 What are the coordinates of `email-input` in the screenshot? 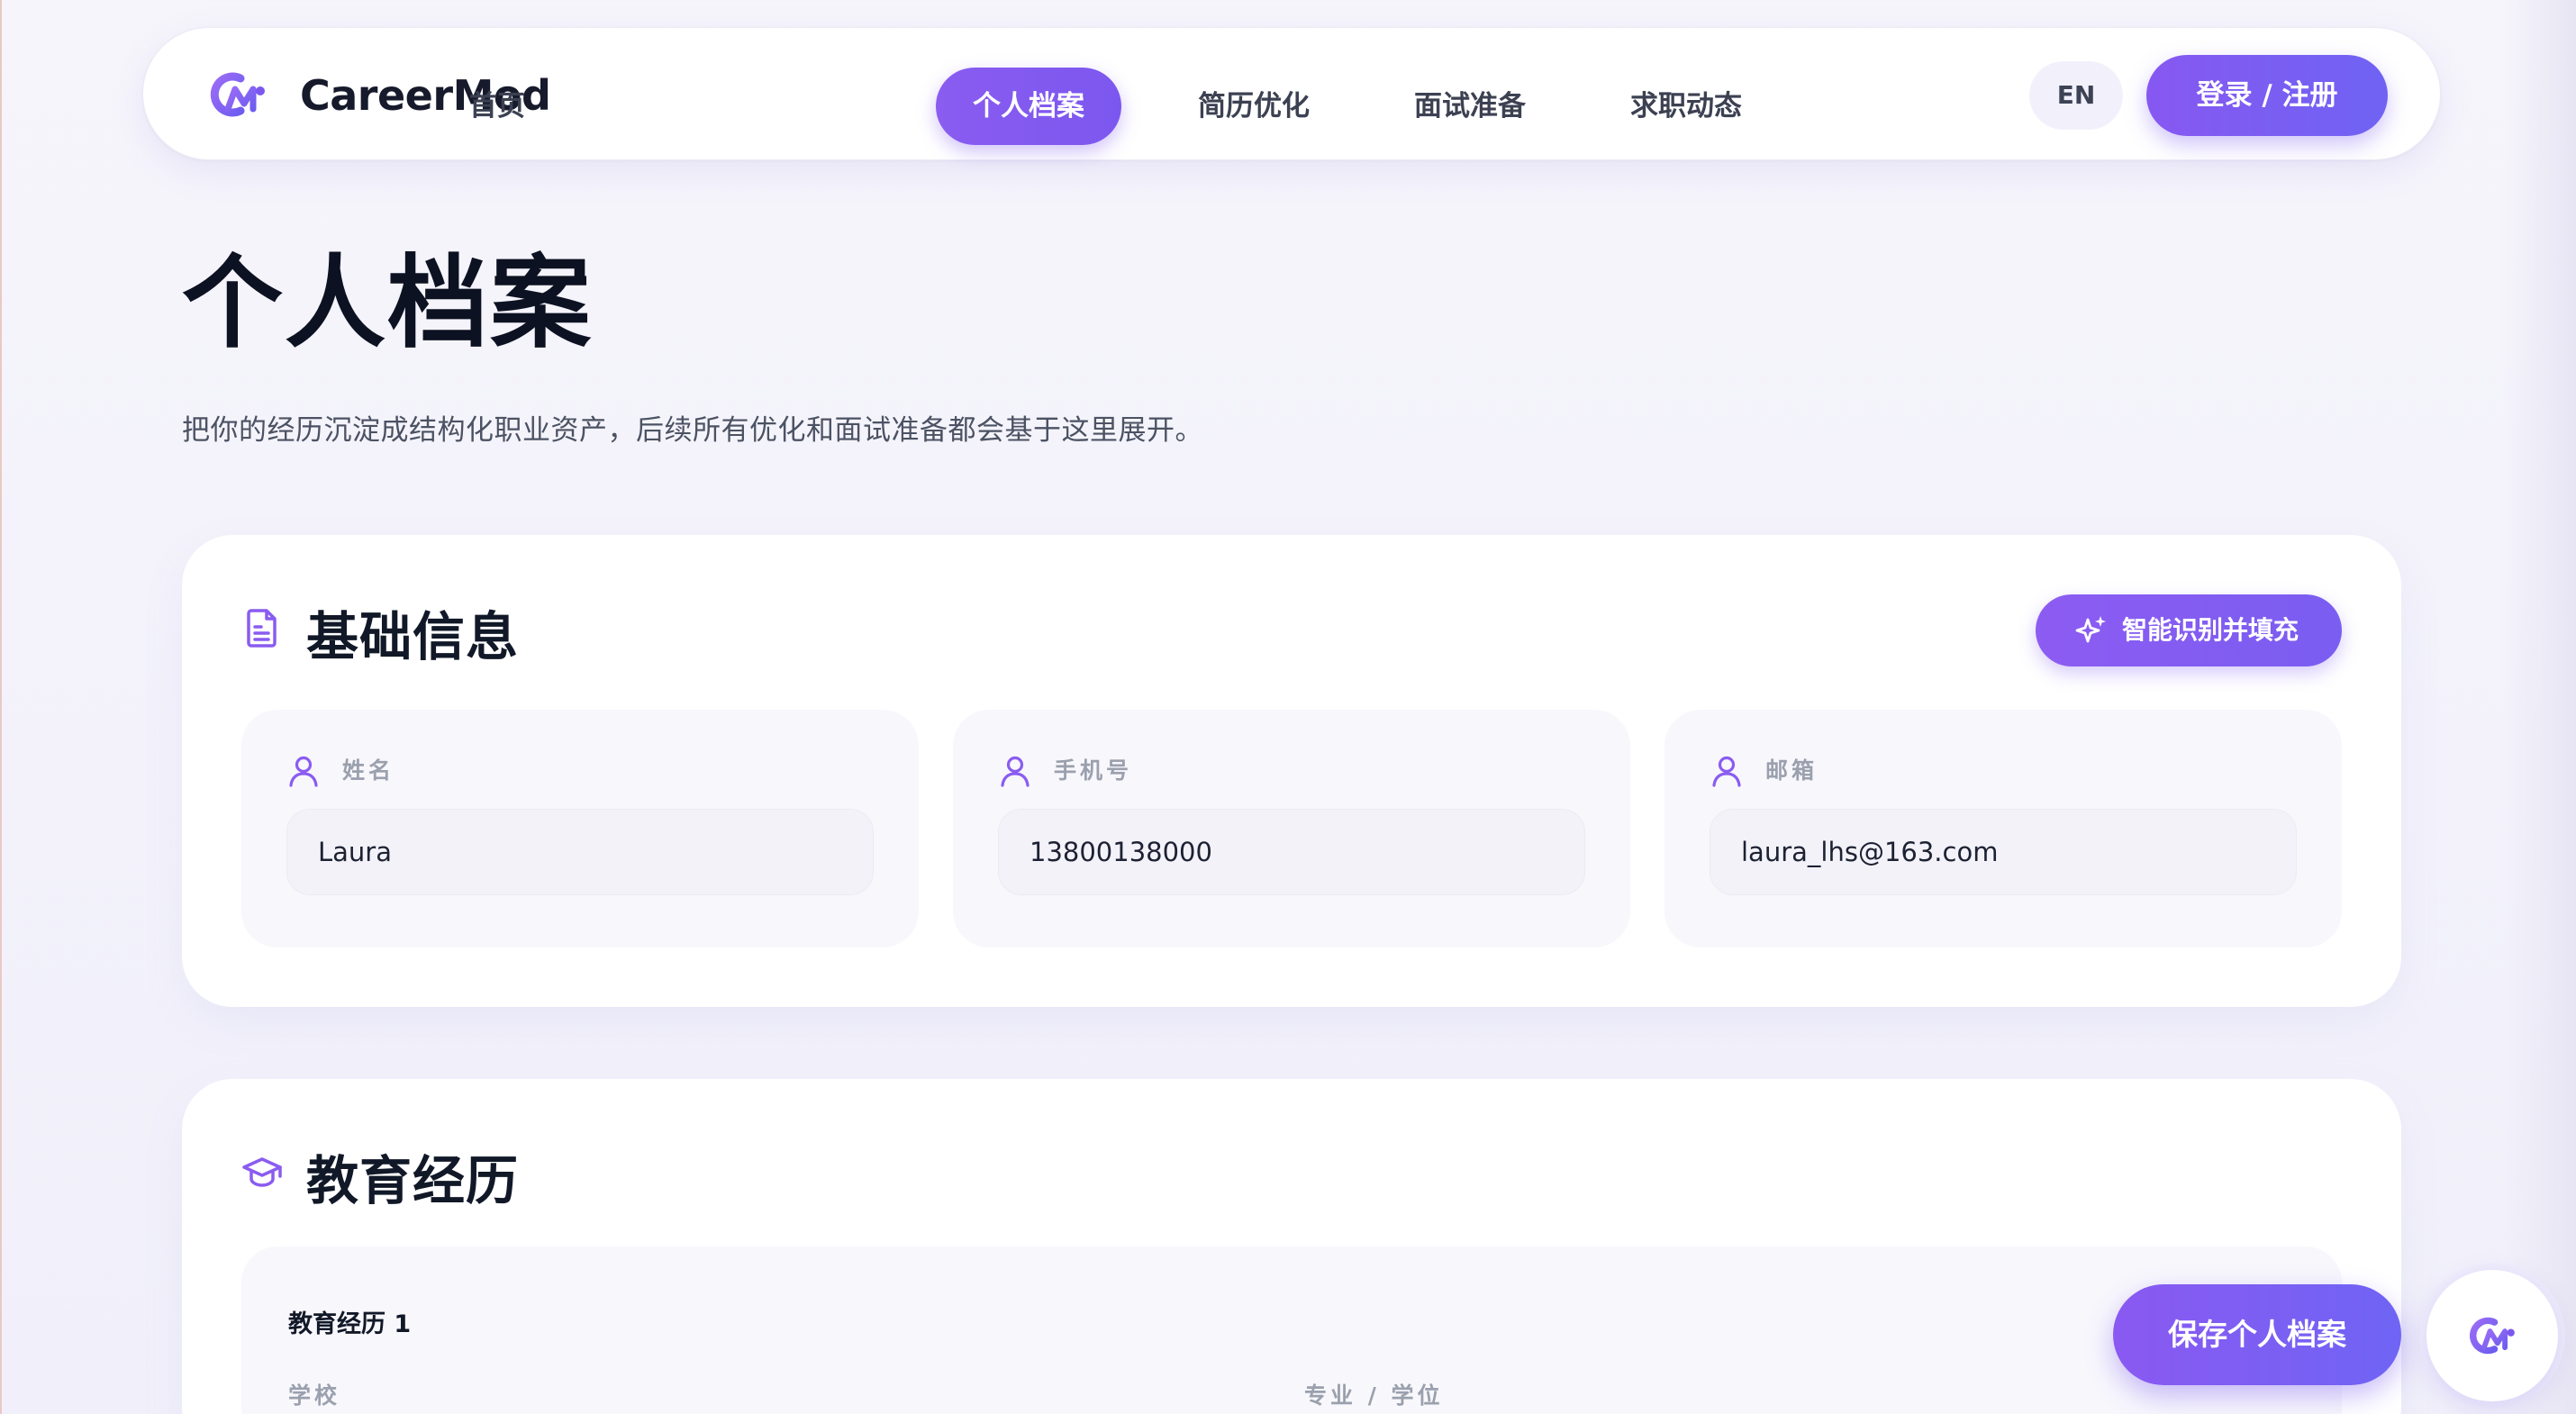 It's located at (2003, 852).